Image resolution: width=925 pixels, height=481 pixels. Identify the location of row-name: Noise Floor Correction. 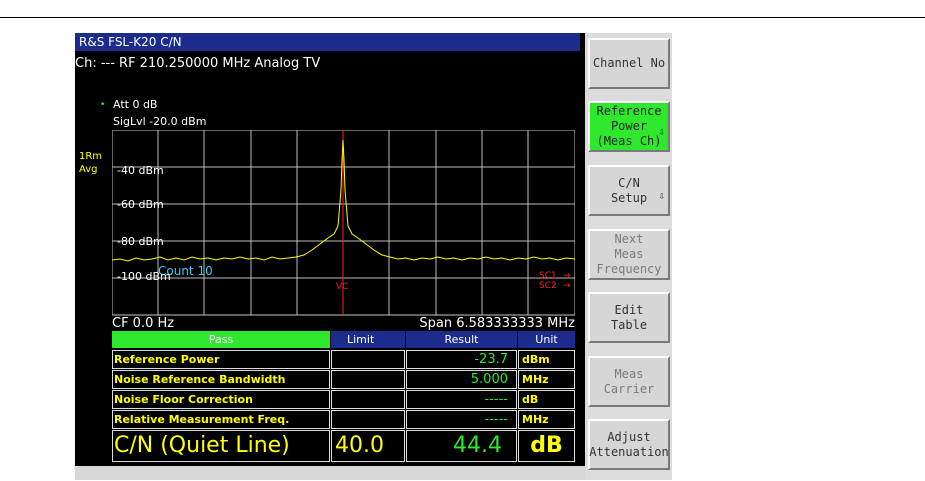
(221, 399).